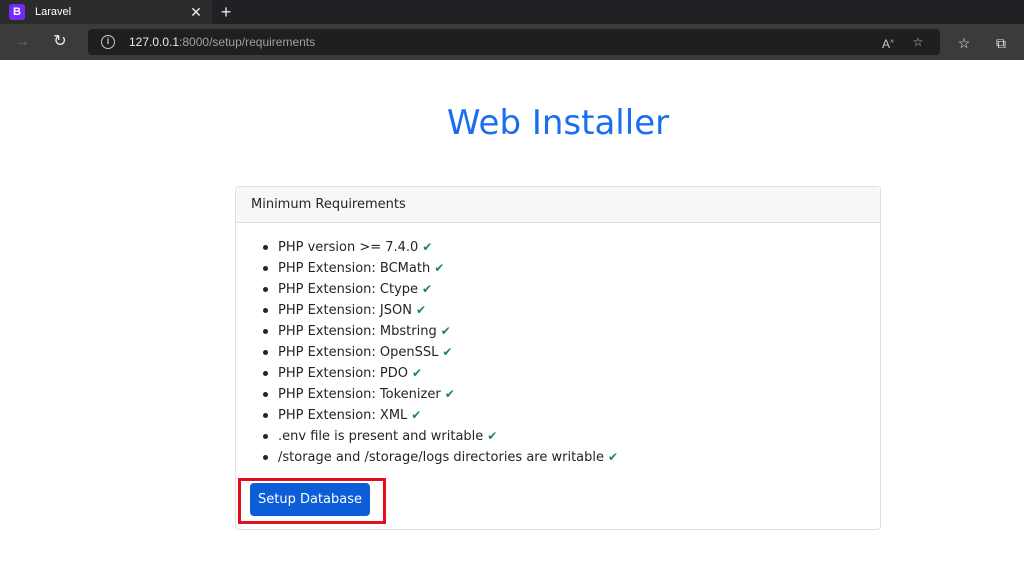  I want to click on collections-icon: ⧉, so click(1001, 43).